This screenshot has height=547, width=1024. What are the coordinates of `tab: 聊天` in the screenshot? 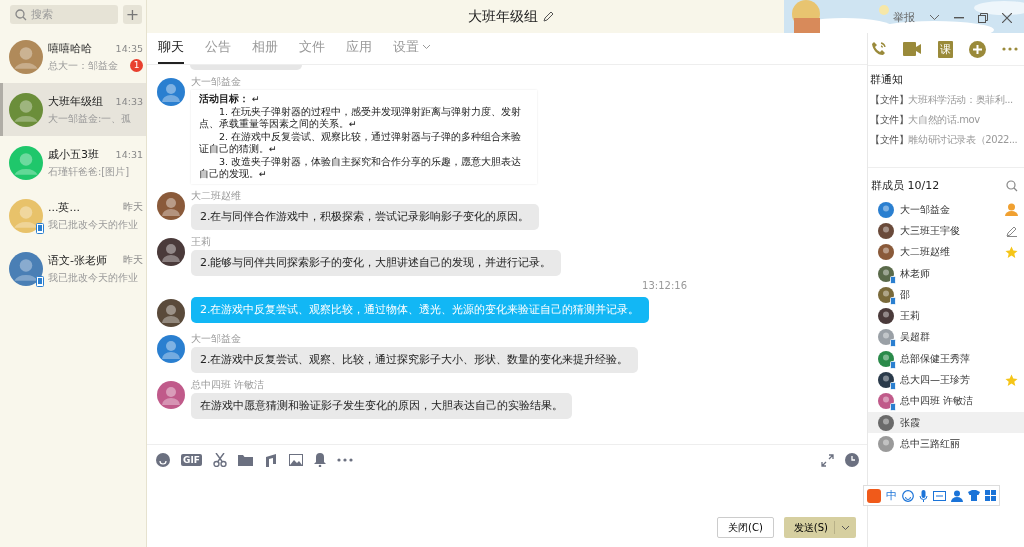 It's located at (171, 51).